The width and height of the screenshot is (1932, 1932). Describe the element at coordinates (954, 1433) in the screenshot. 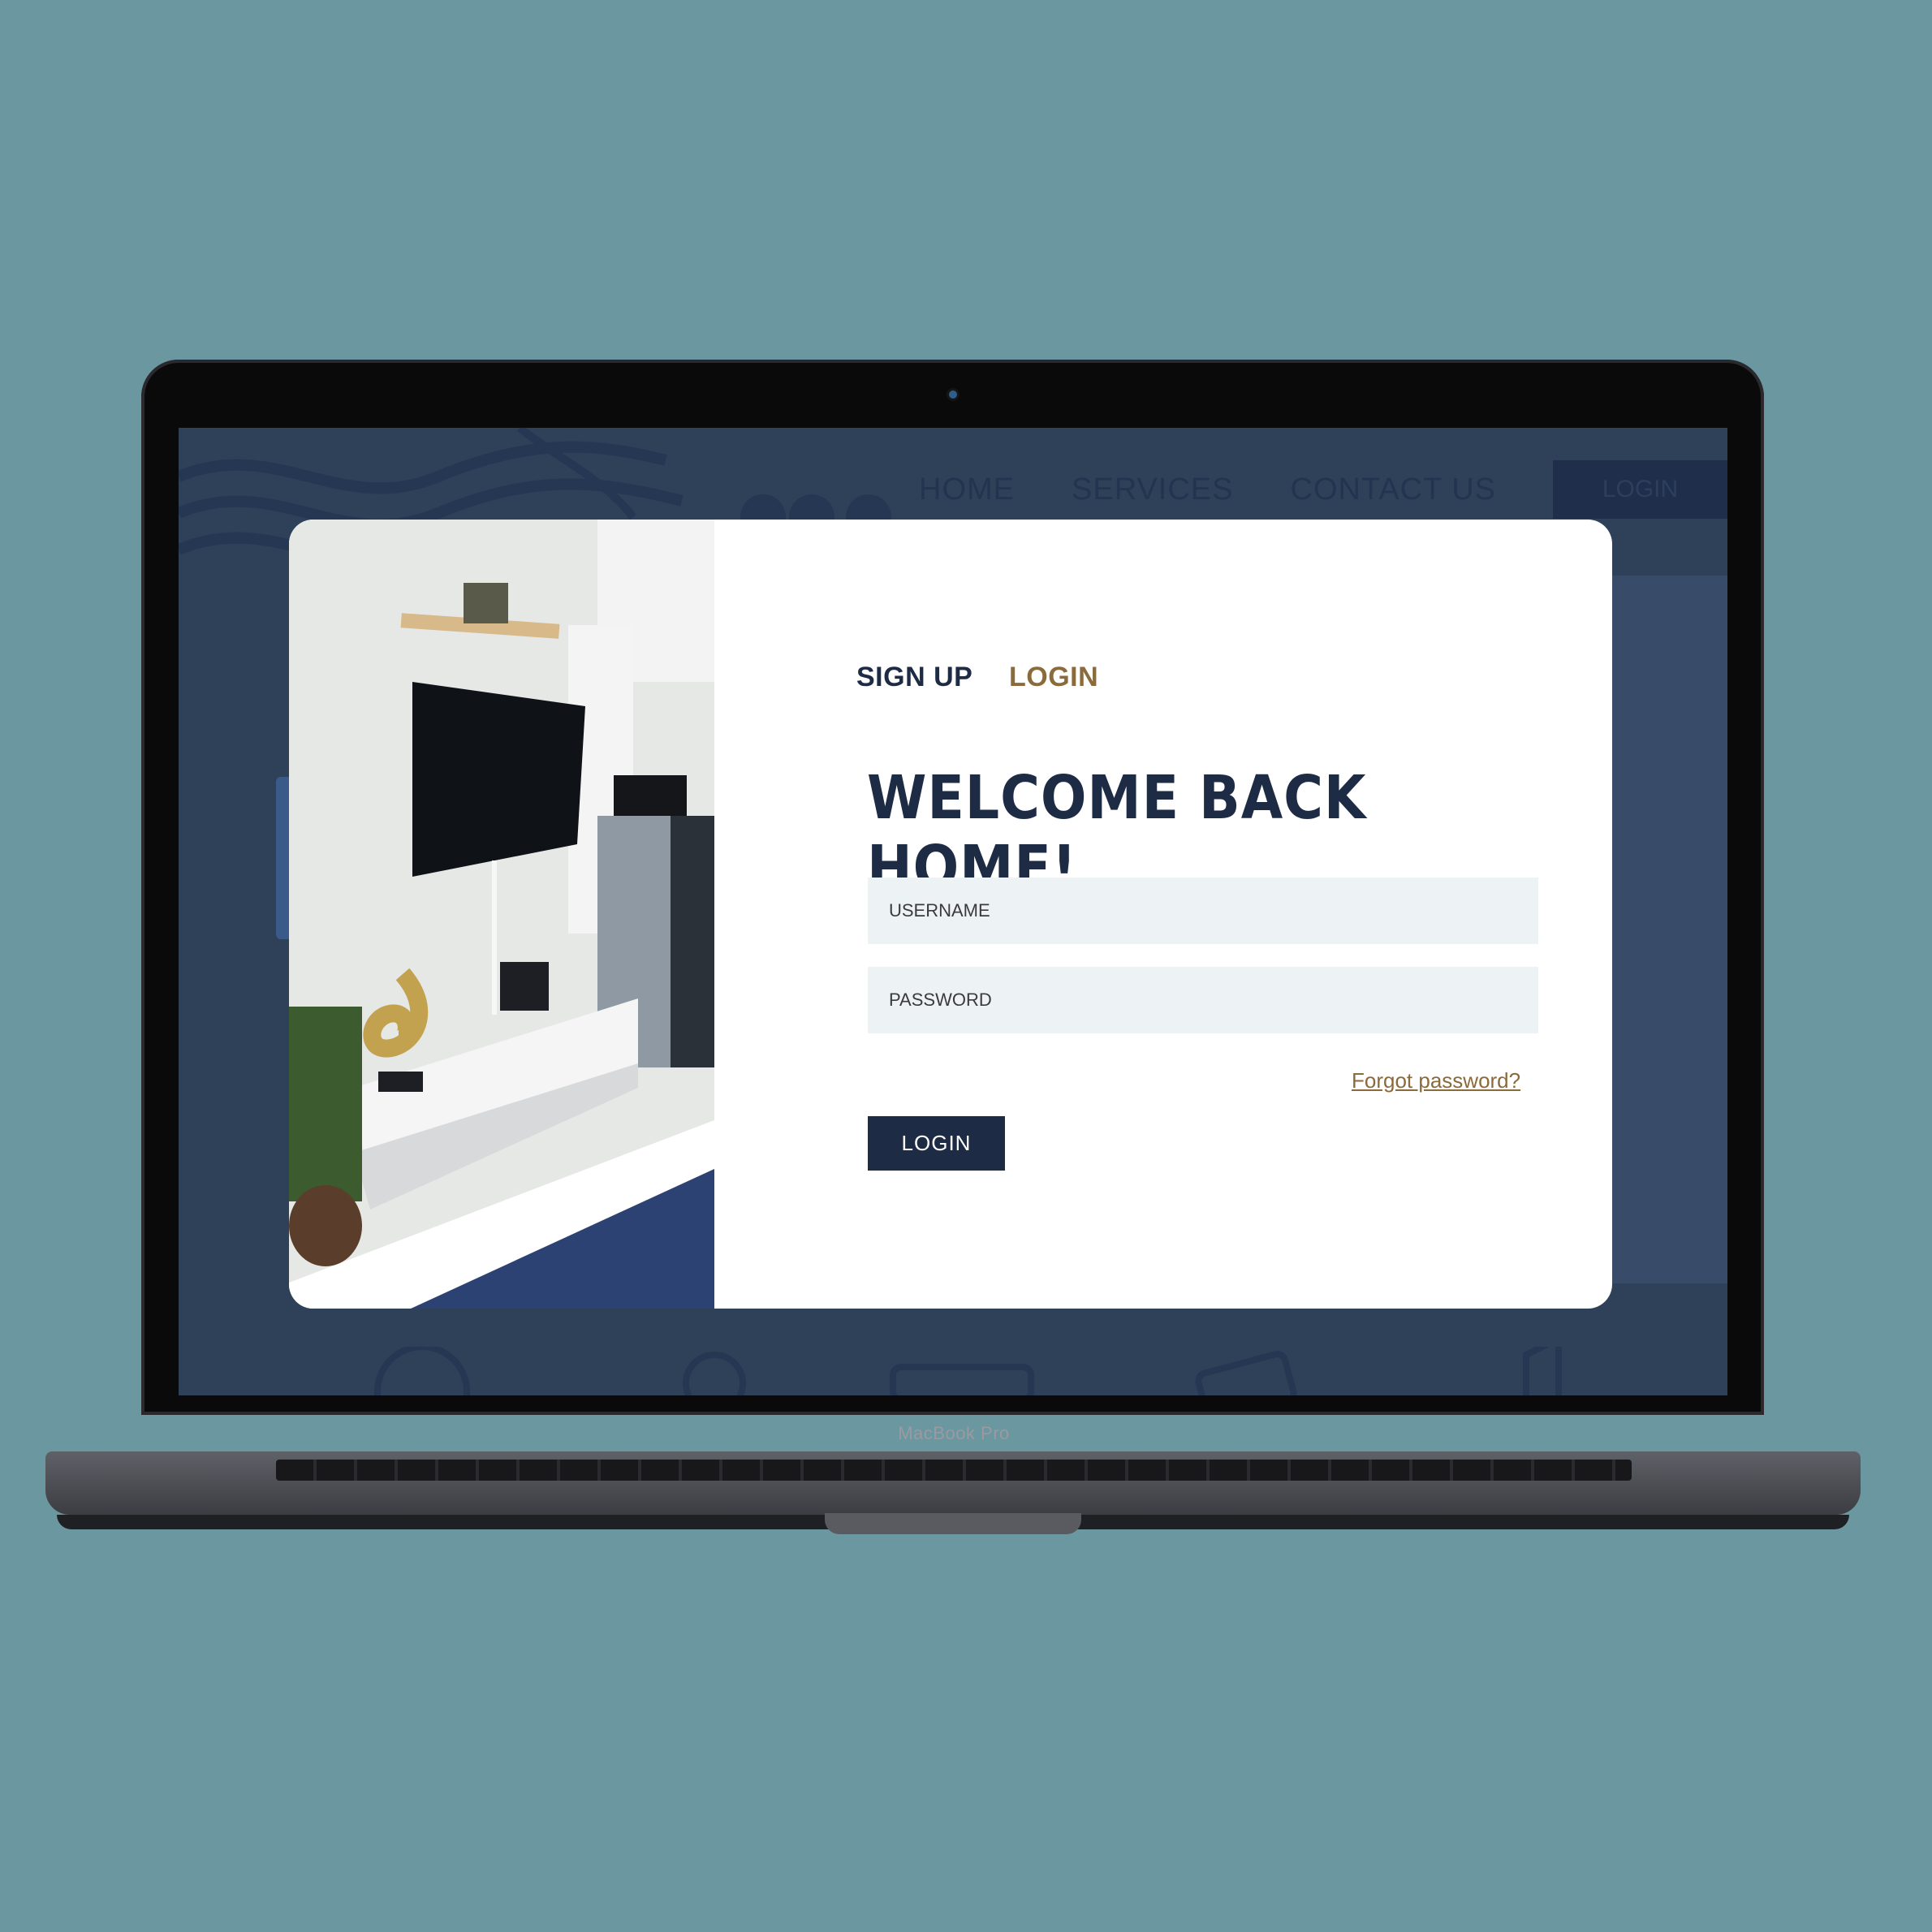

I see `device-label: MacBook Pro` at that location.